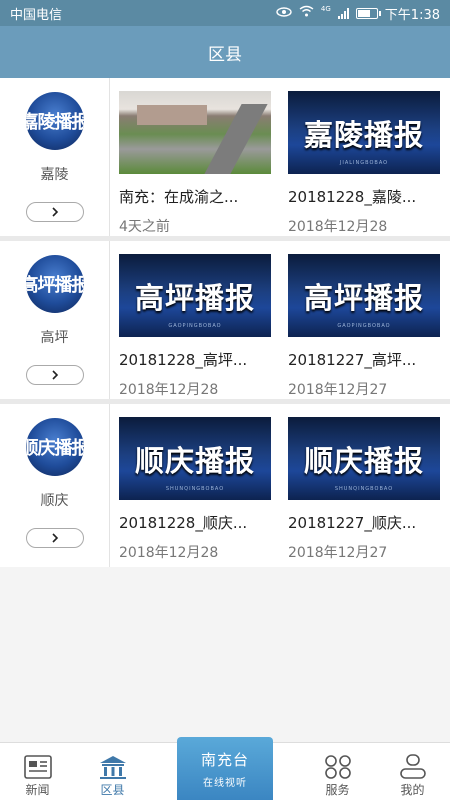 This screenshot has width=450, height=800. I want to click on live-tv-sublabel: 在线视听, so click(225, 783).